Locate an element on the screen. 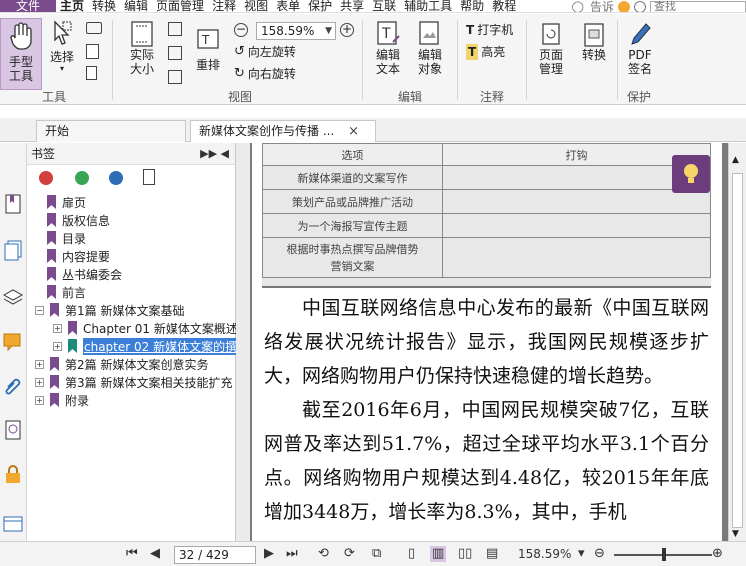 This screenshot has height=566, width=746. search-input: 查找 is located at coordinates (698, 6).